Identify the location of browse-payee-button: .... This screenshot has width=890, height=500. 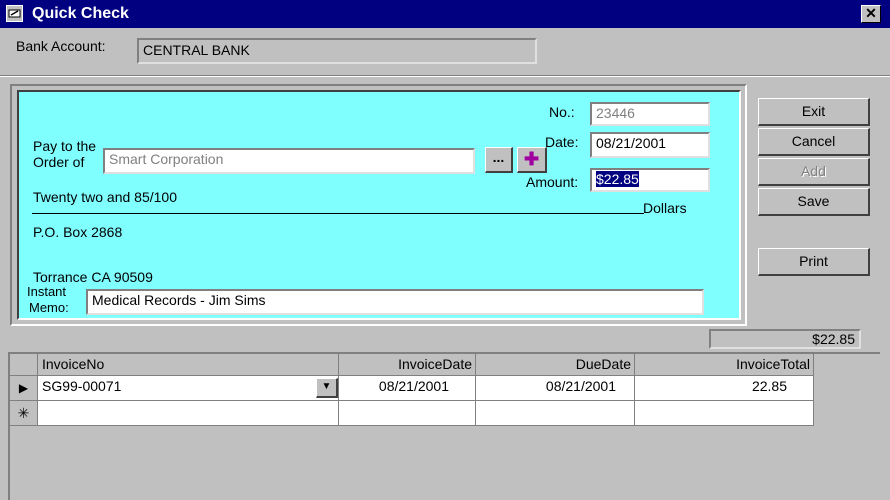
(499, 160).